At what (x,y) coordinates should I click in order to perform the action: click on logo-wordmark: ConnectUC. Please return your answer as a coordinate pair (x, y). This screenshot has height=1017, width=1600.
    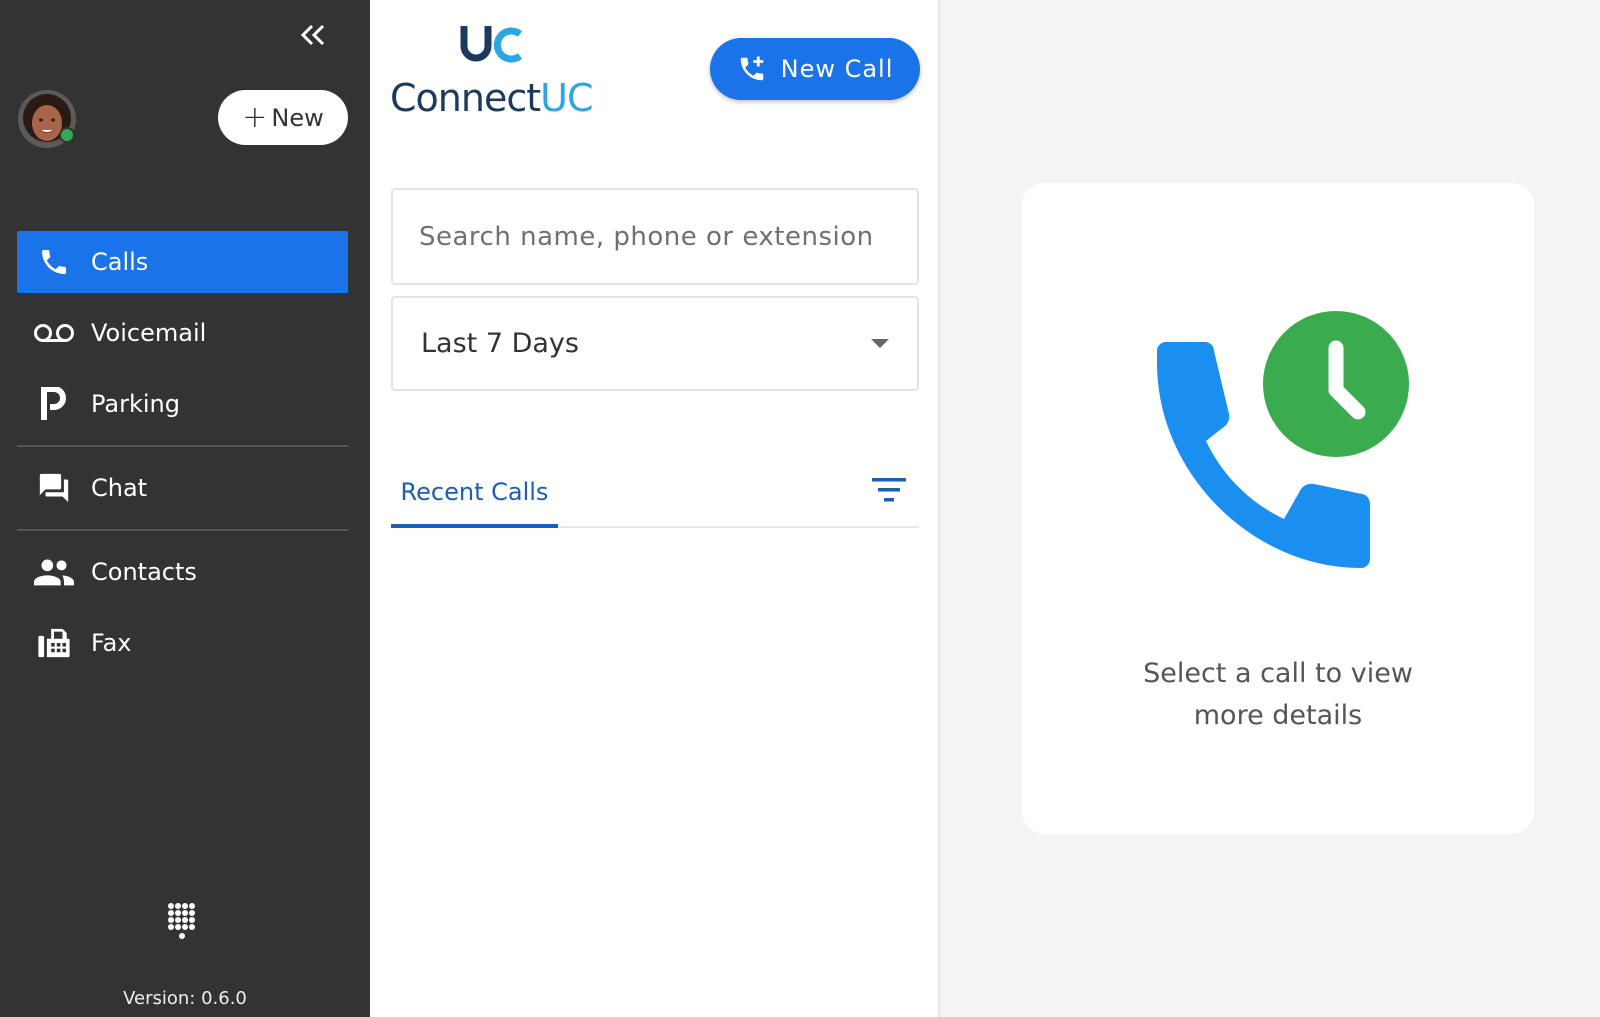
    Looking at the image, I should click on (491, 98).